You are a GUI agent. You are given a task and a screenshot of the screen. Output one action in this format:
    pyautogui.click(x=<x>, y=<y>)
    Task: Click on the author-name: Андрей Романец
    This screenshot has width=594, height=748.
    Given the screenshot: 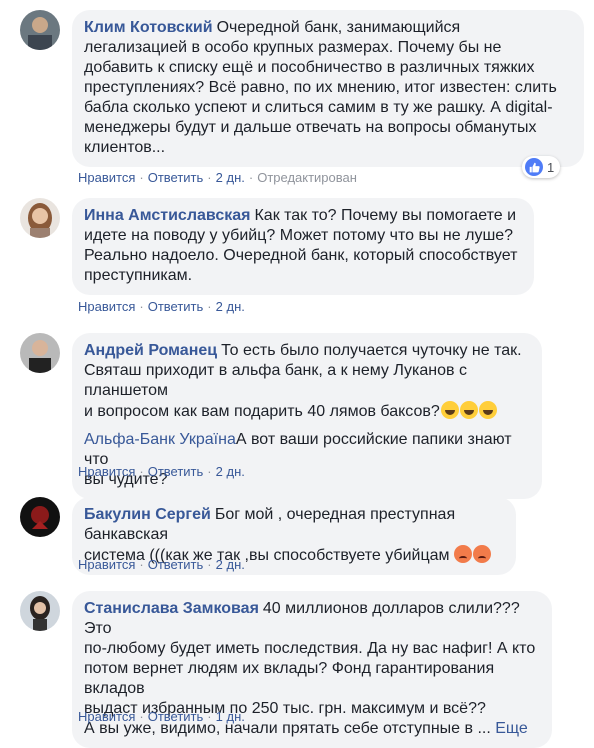 What is the action you would take?
    pyautogui.click(x=150, y=350)
    